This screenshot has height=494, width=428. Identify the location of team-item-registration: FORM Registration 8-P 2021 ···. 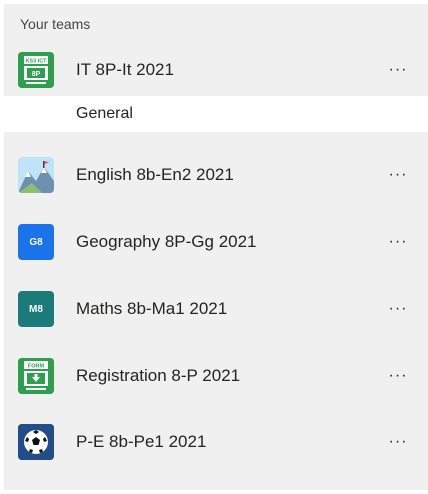
(216, 376).